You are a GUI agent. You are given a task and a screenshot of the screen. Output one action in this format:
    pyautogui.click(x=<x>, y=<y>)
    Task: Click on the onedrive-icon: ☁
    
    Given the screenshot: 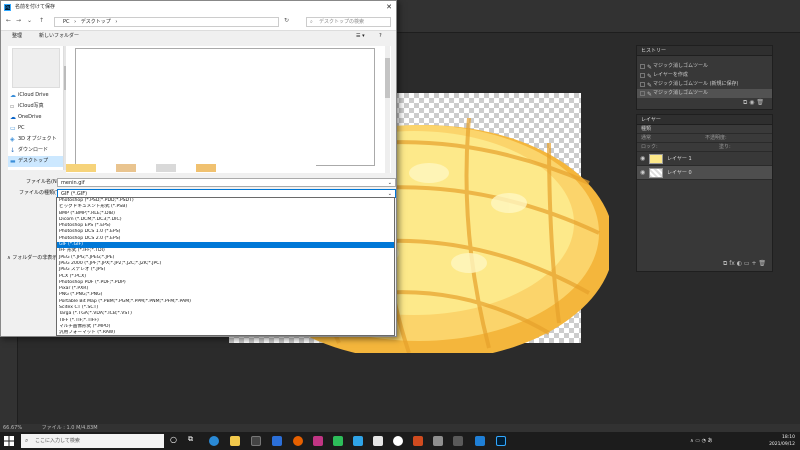 What is the action you would take?
    pyautogui.click(x=13, y=117)
    